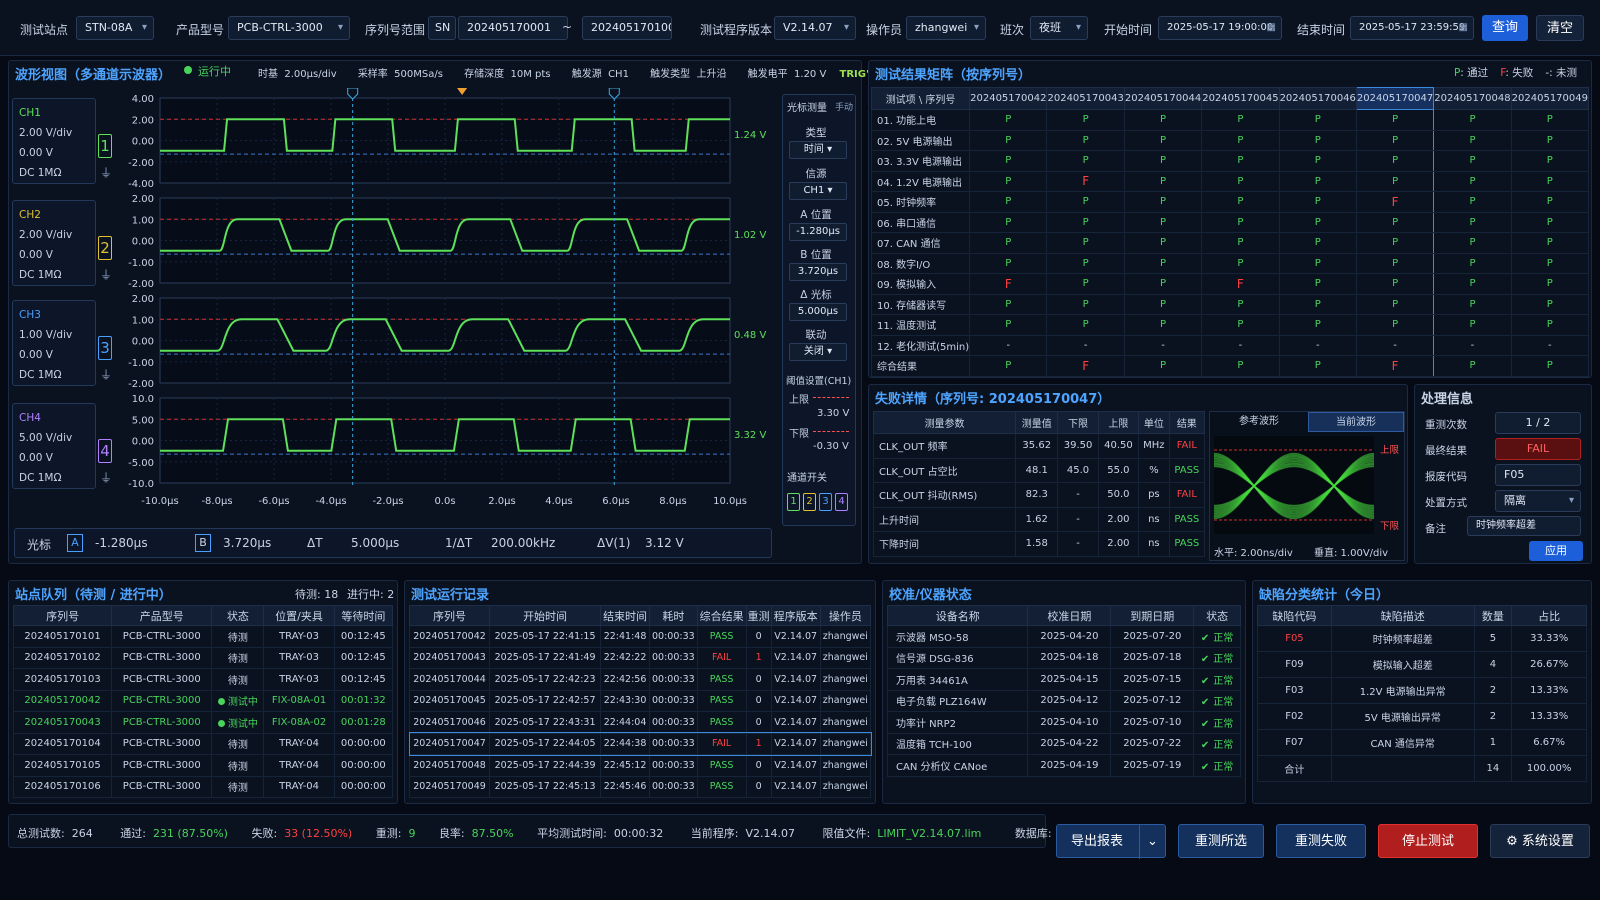  Describe the element at coordinates (105, 146) in the screenshot. I see `channel-number-badge: 1` at that location.